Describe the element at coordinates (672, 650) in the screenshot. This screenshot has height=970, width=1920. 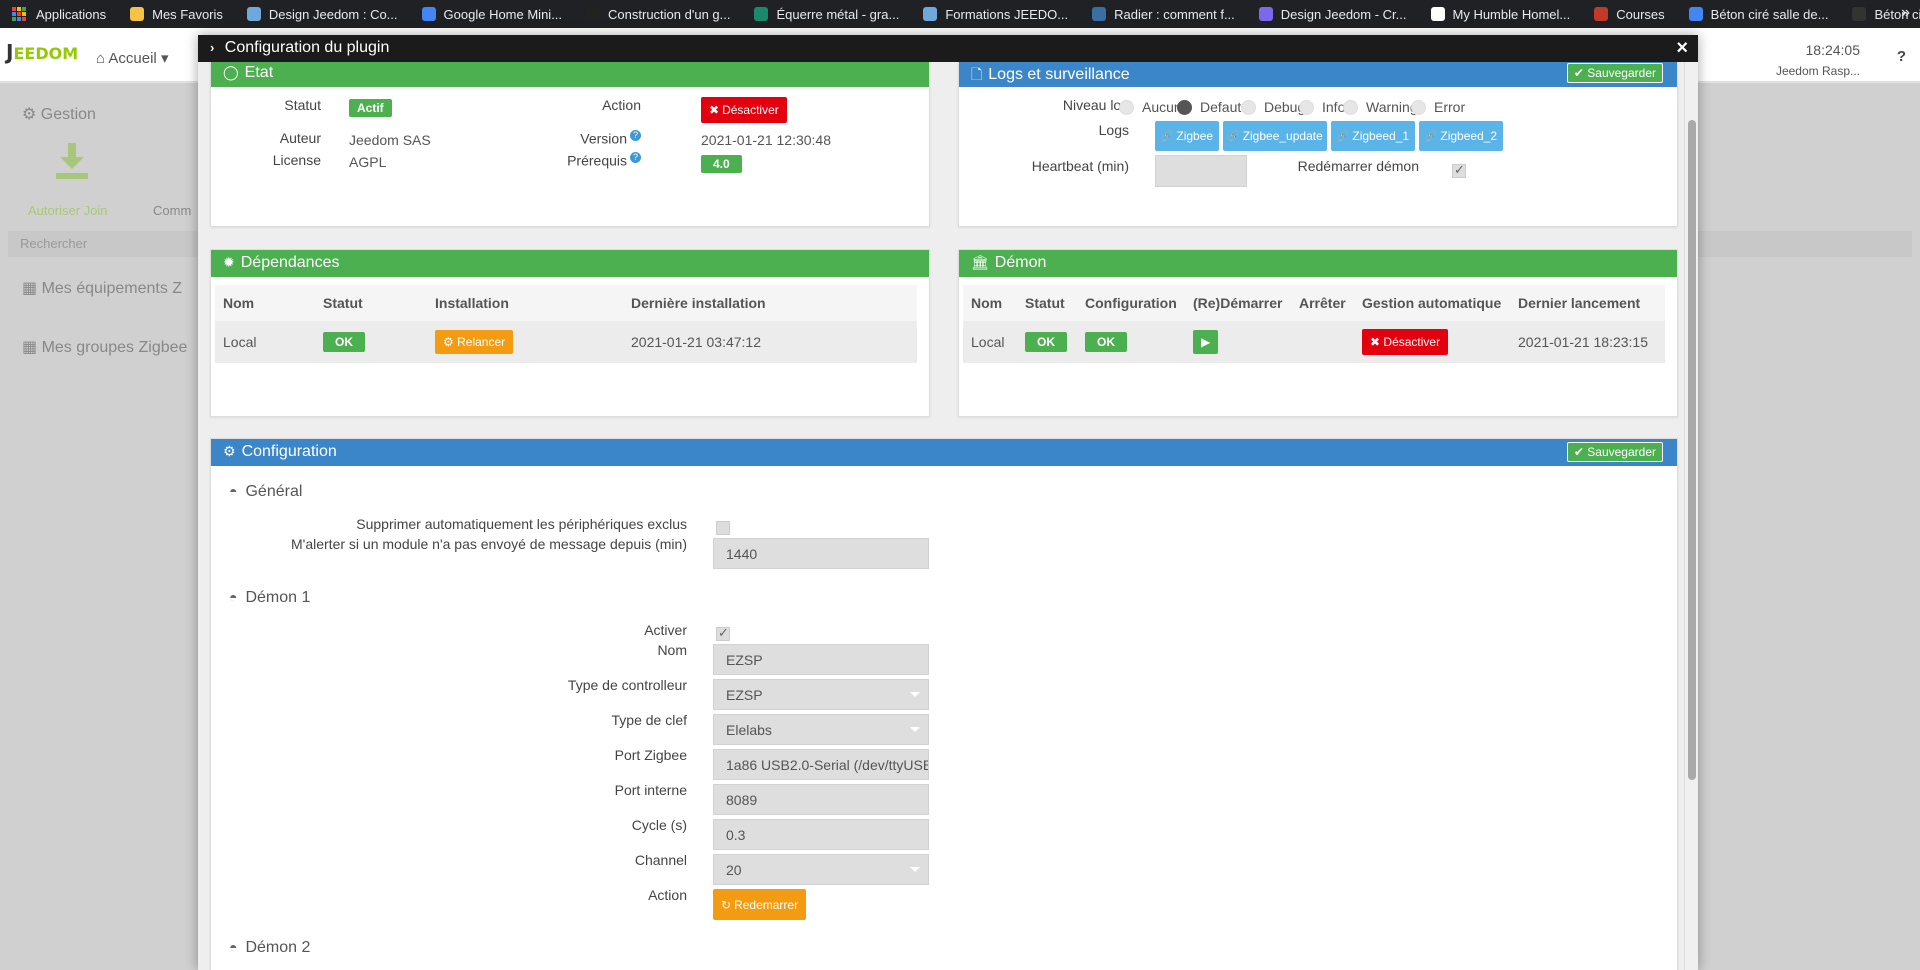
I see `nom-label: Nom` at that location.